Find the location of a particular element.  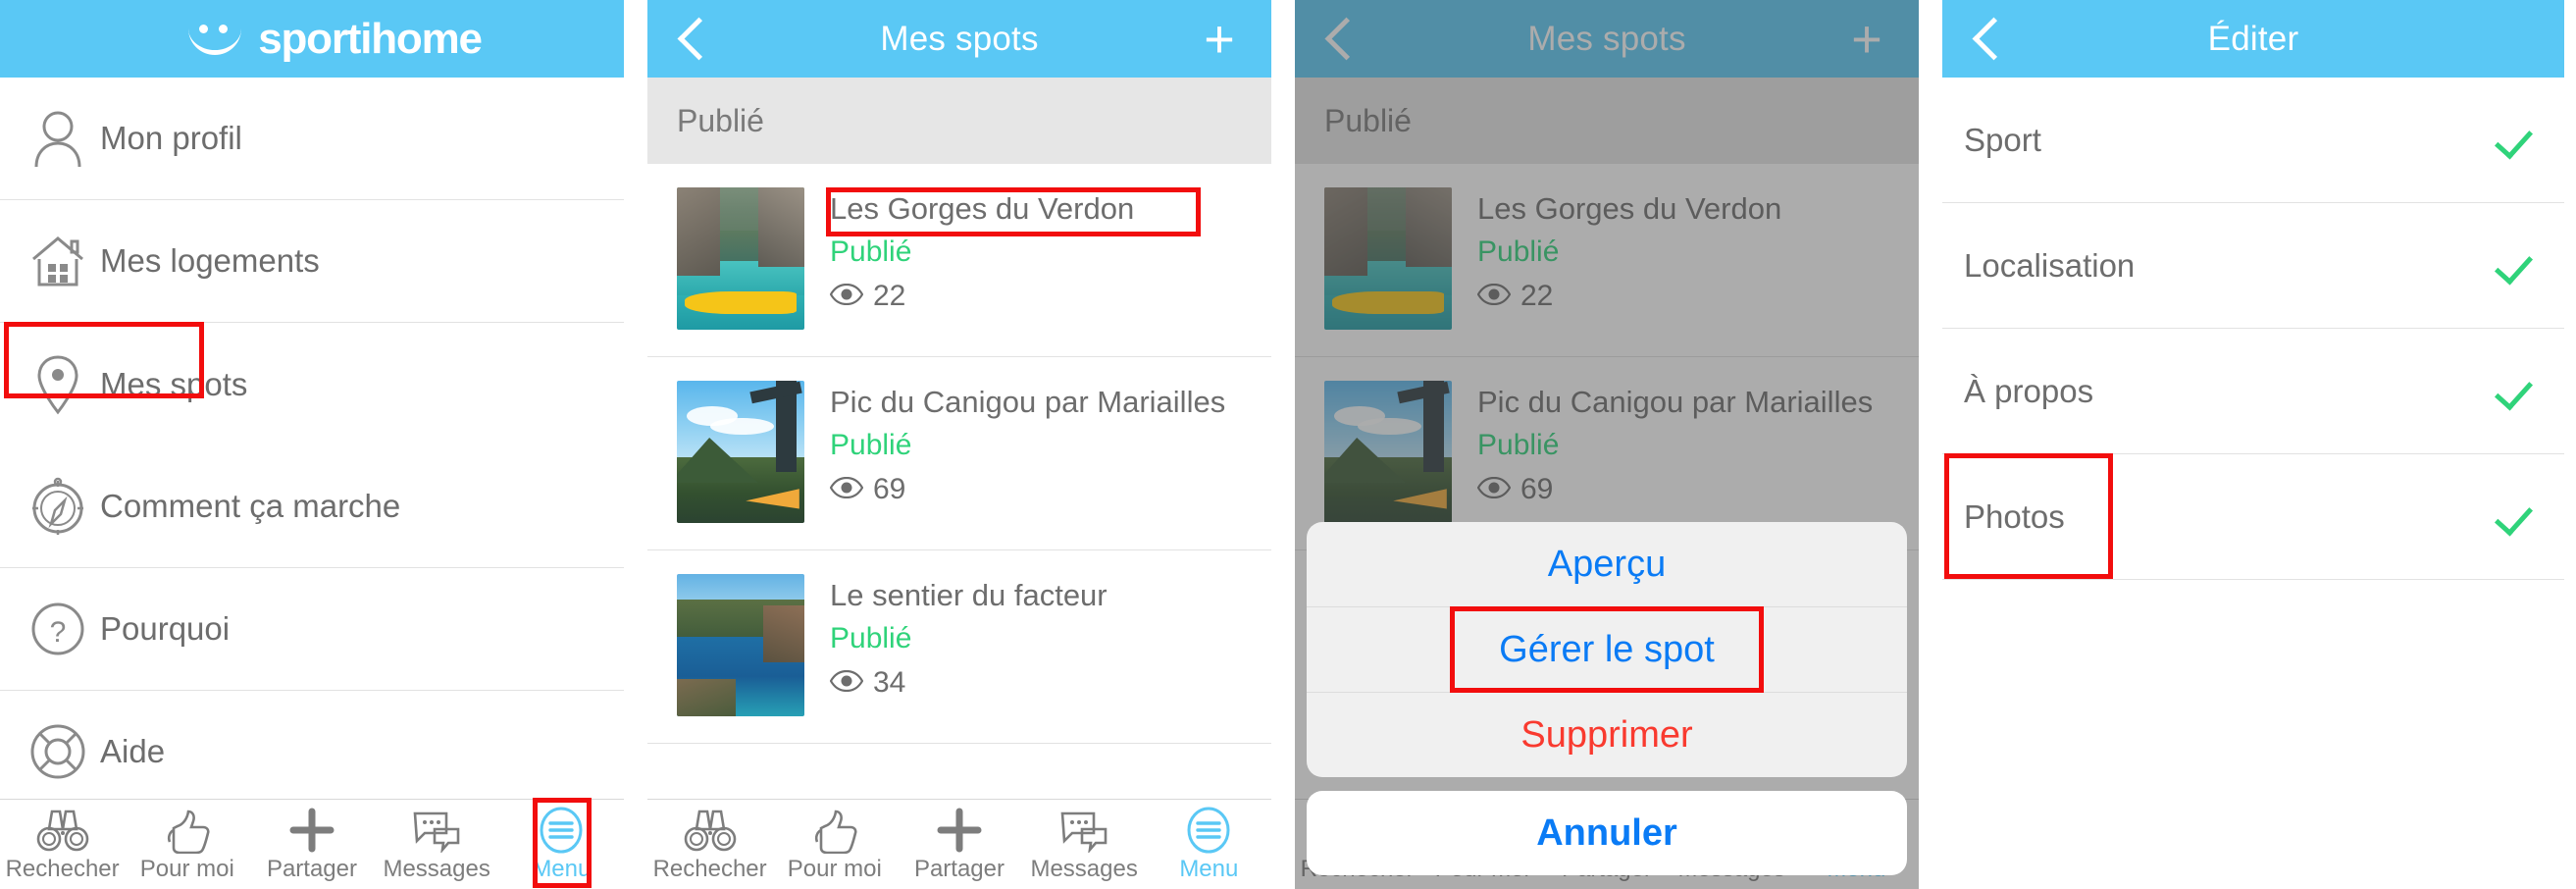

edit-row-label: Localisation is located at coordinates (2050, 265).